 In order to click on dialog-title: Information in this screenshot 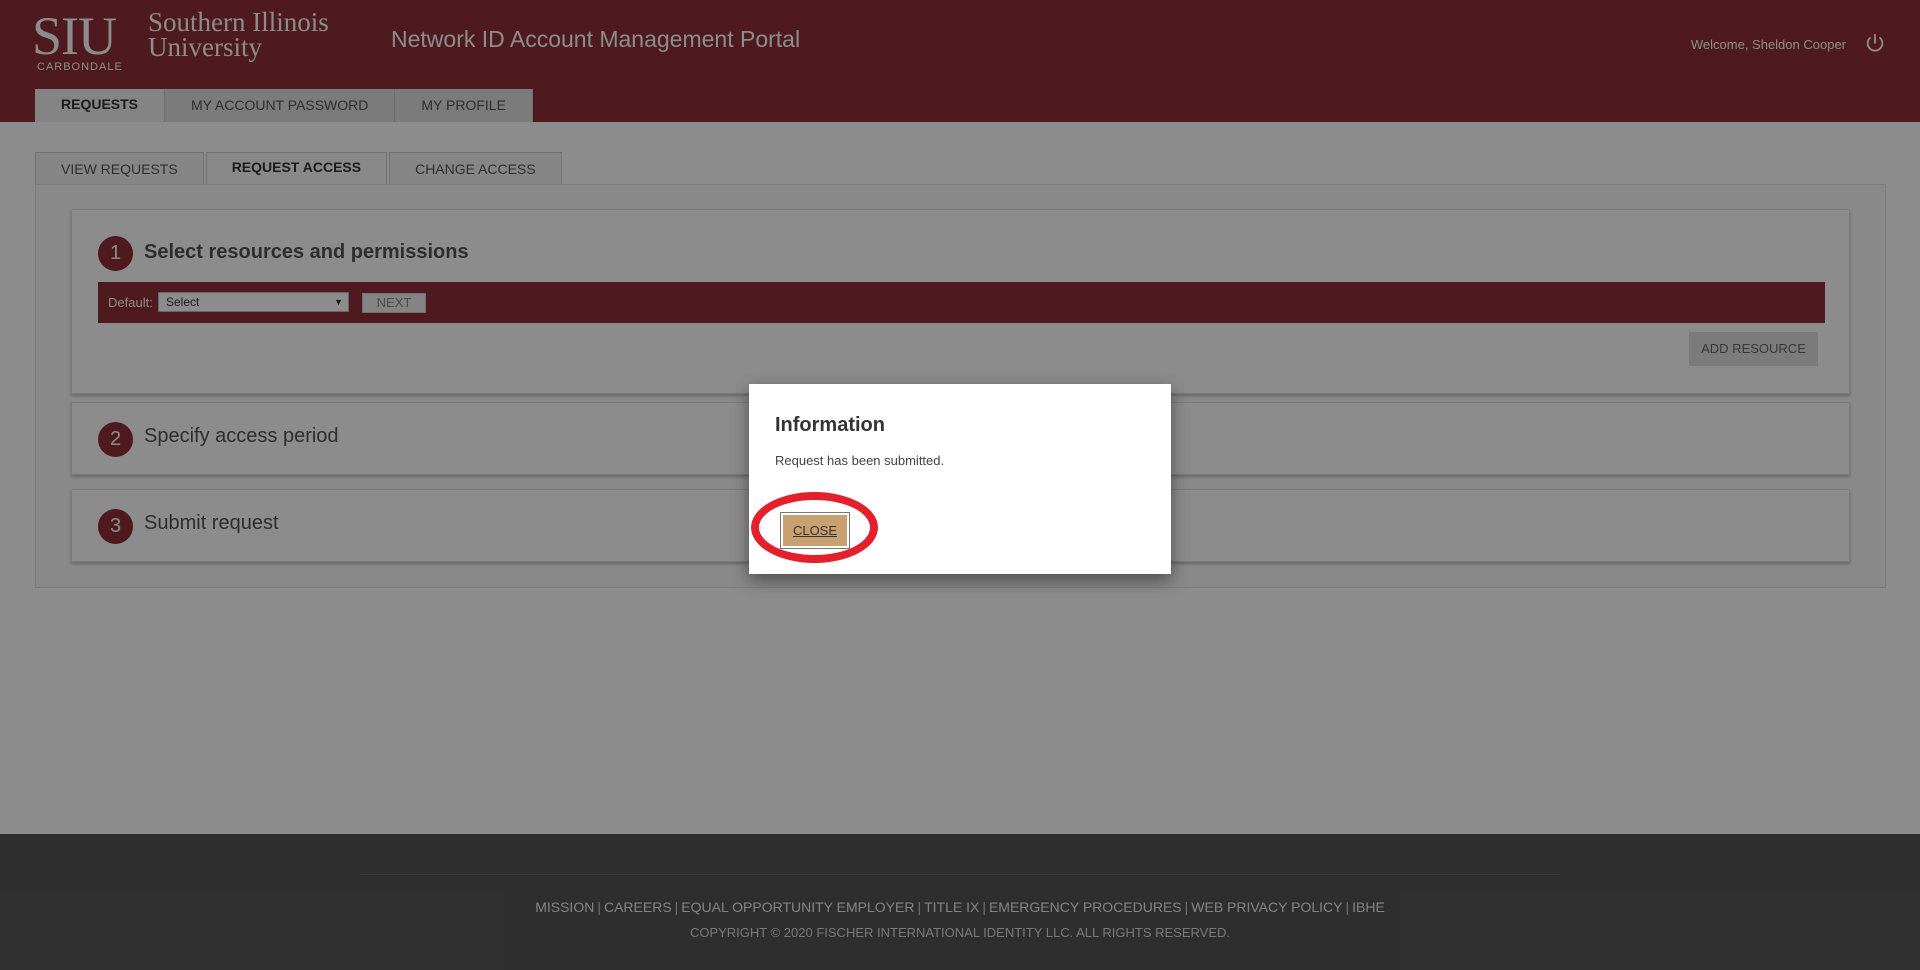, I will do `click(830, 425)`.